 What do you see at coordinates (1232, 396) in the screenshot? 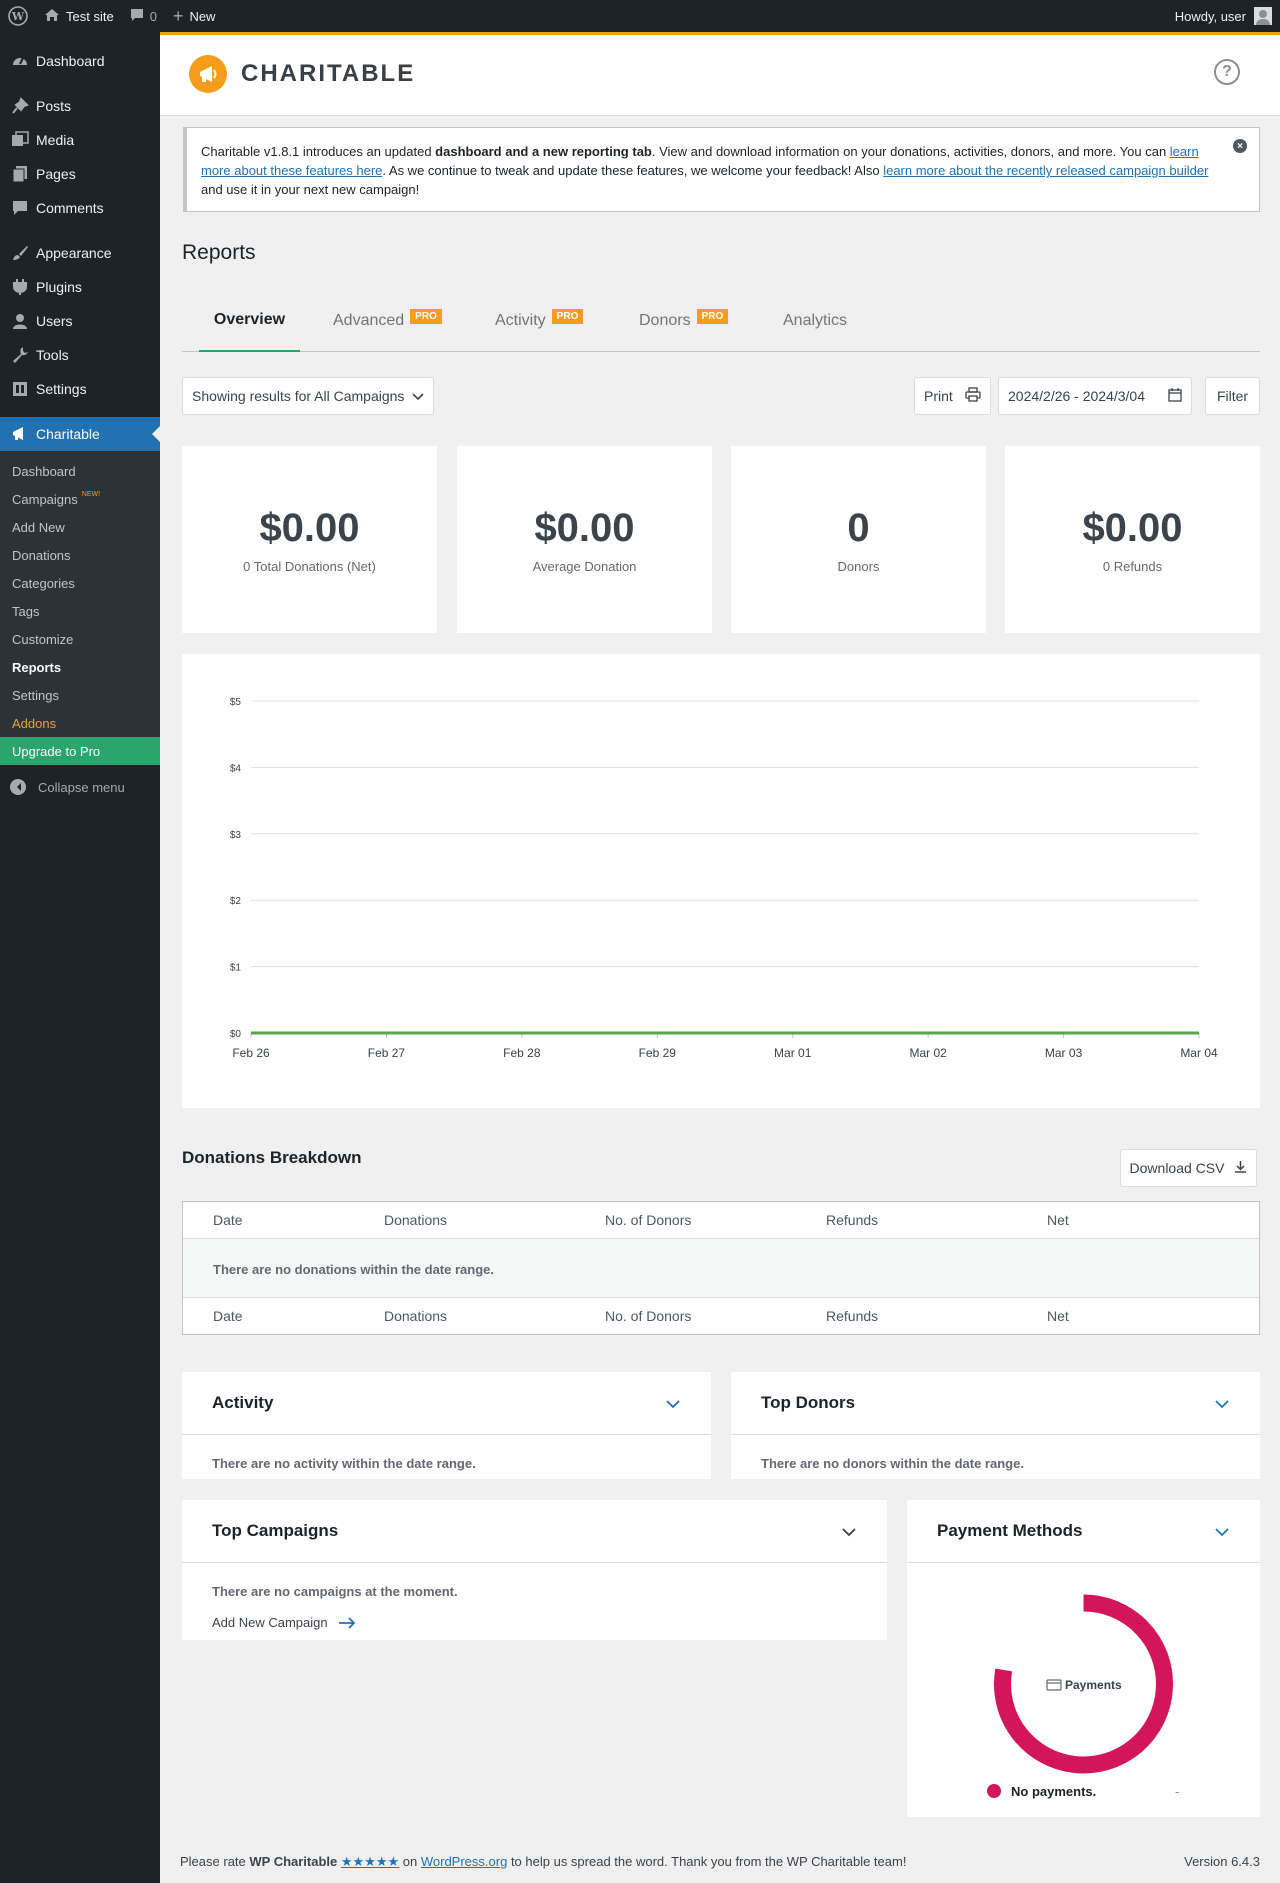
I see `filter-button: Filter` at bounding box center [1232, 396].